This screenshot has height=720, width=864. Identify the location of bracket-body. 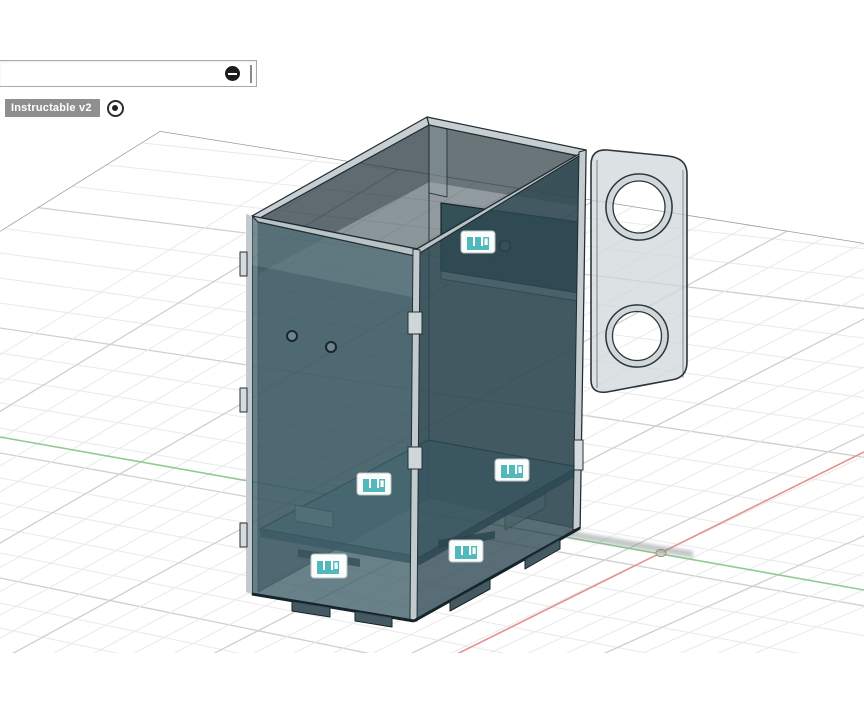
(639, 271).